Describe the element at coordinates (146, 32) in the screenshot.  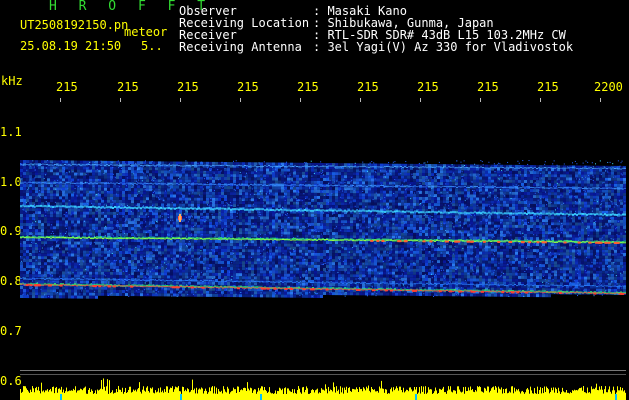
I see `event-label: meteor` at that location.